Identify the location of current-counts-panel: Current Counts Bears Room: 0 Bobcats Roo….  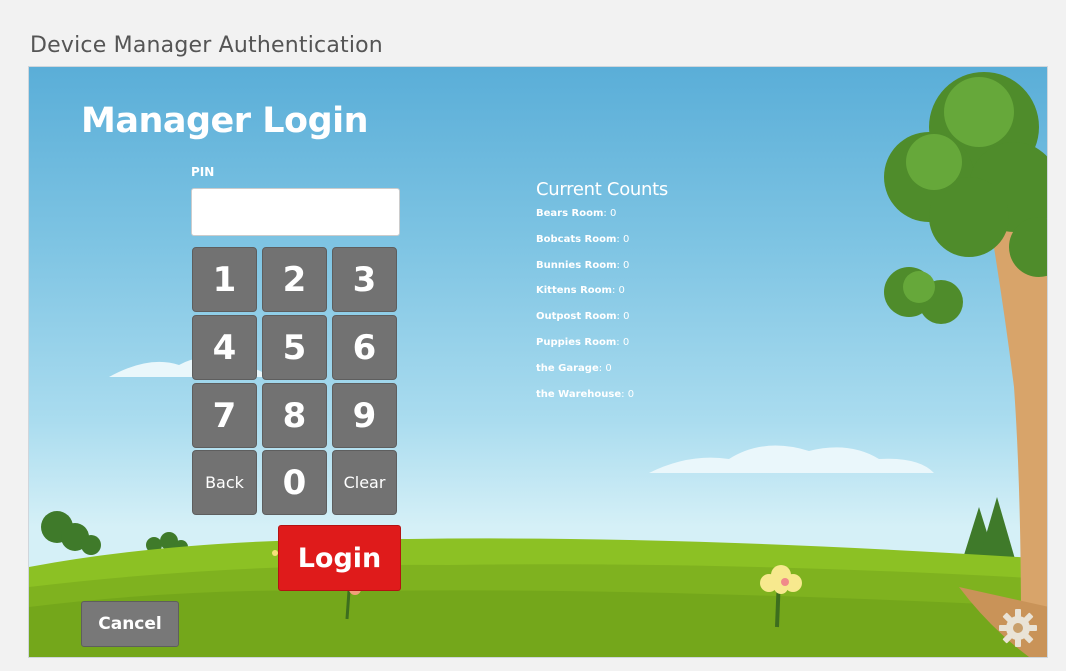
(602, 296).